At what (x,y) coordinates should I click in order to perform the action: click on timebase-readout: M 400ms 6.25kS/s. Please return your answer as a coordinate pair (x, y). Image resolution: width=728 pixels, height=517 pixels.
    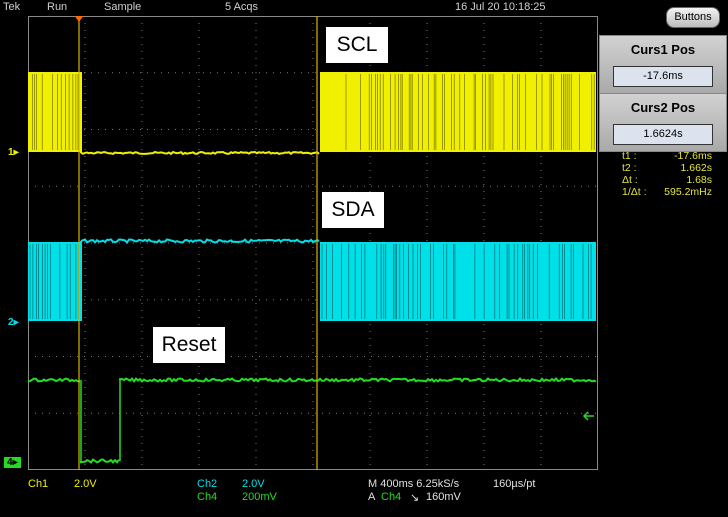
    Looking at the image, I should click on (413, 484).